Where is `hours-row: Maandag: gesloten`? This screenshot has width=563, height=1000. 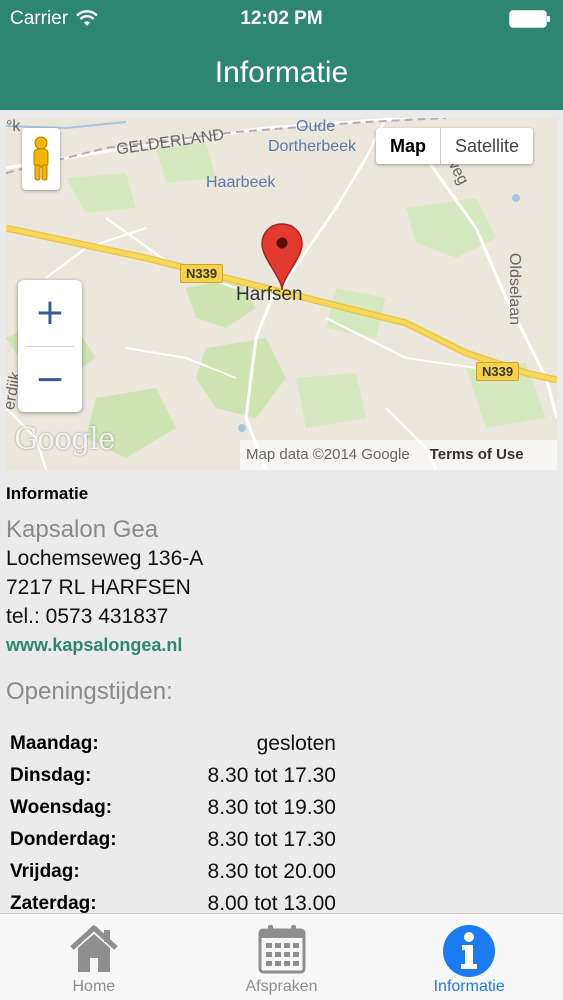
hours-row: Maandag: gesloten is located at coordinates (171, 744).